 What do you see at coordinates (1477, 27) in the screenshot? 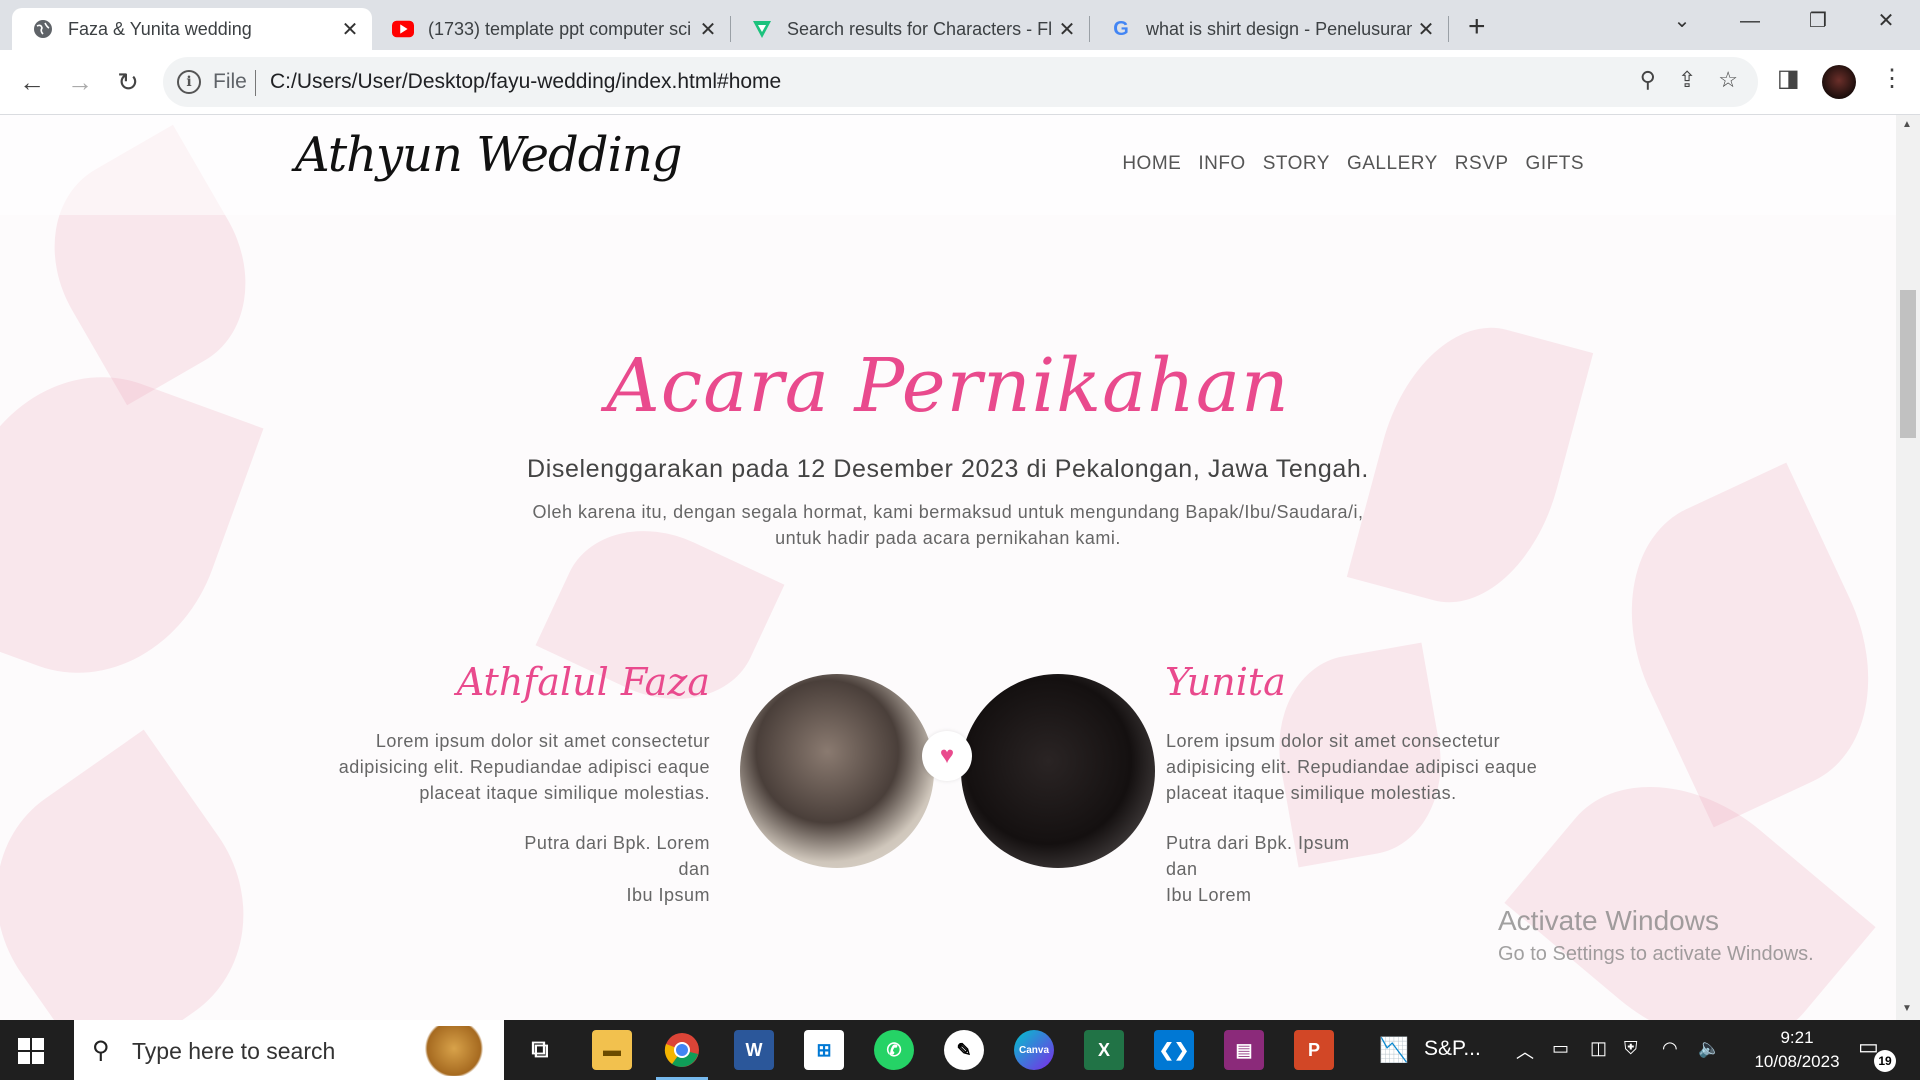
I see `new-tab-button: +` at bounding box center [1477, 27].